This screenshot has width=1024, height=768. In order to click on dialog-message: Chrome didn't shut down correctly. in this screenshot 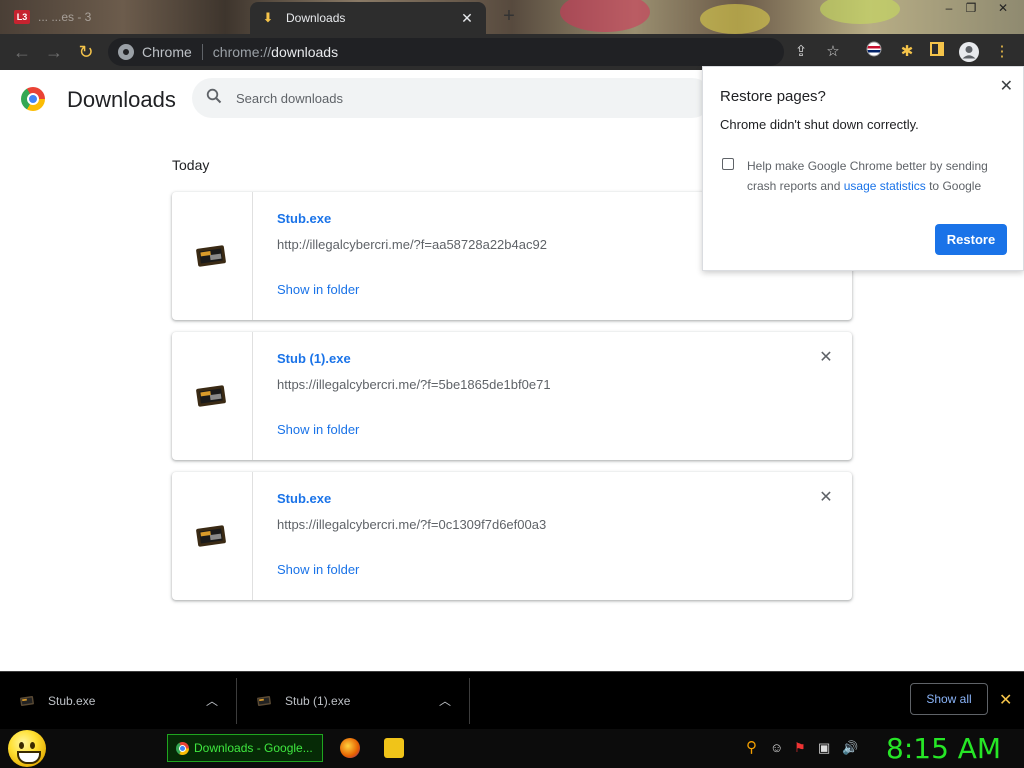, I will do `click(819, 124)`.